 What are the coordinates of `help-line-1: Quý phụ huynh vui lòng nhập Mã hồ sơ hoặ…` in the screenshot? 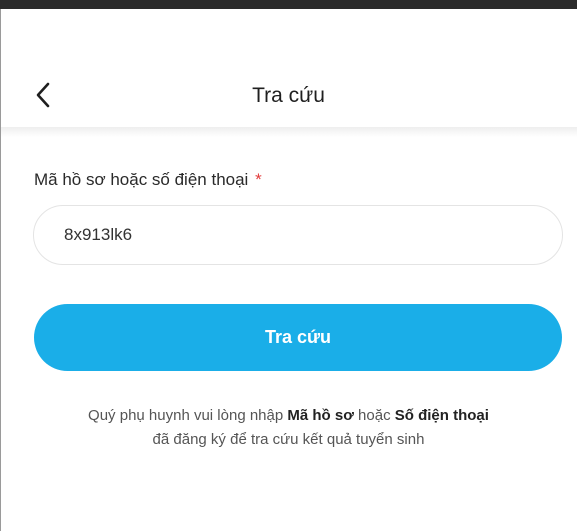 It's located at (288, 416).